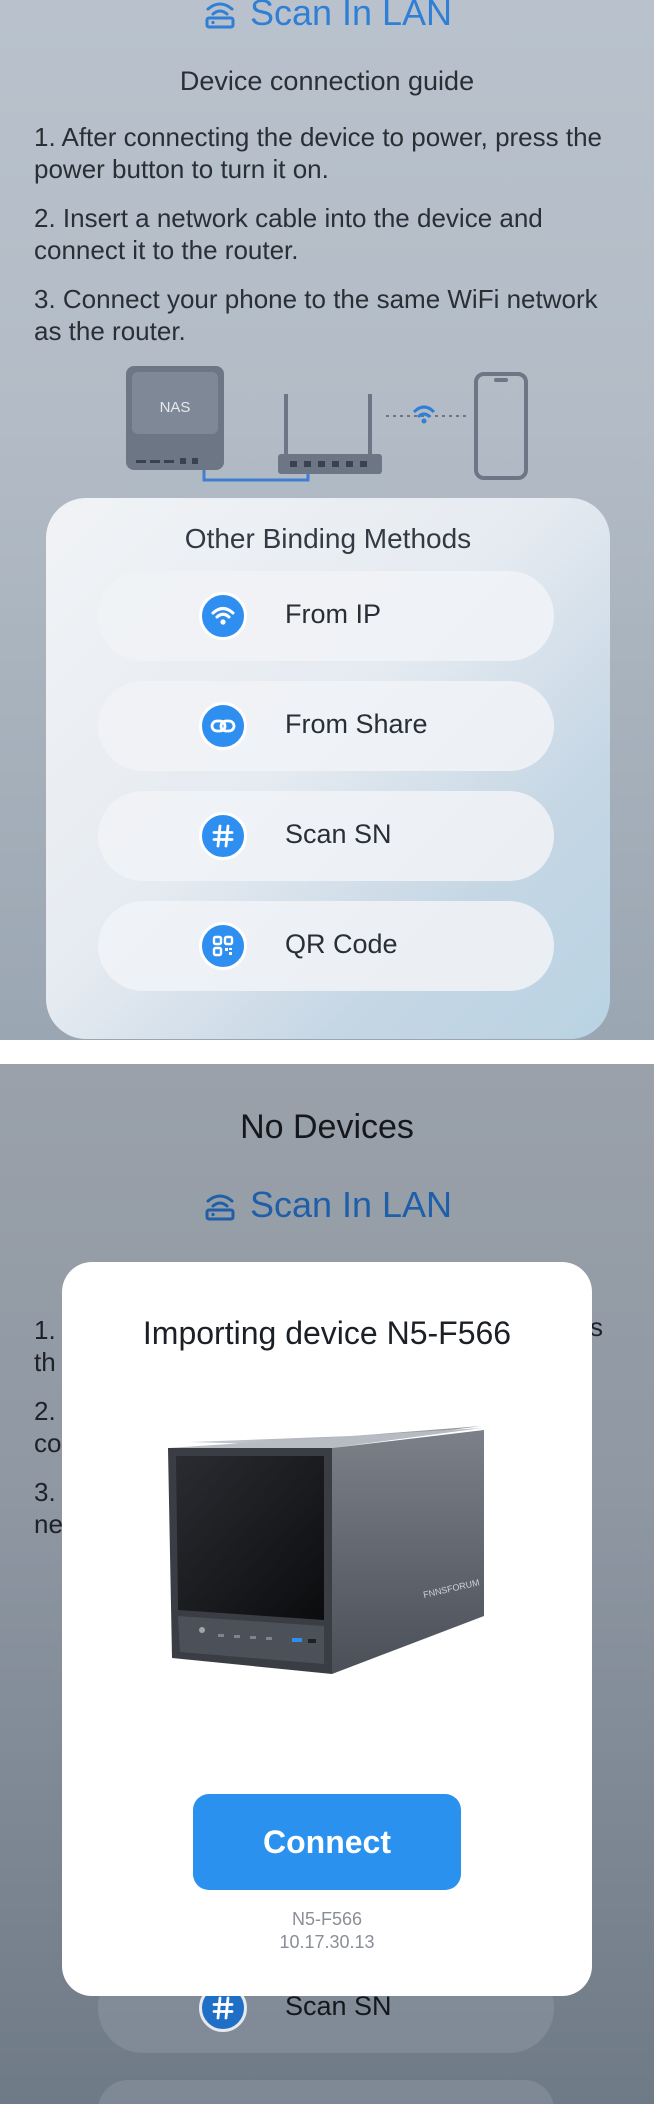  I want to click on device-ip: 10.17.30.13, so click(327, 1942).